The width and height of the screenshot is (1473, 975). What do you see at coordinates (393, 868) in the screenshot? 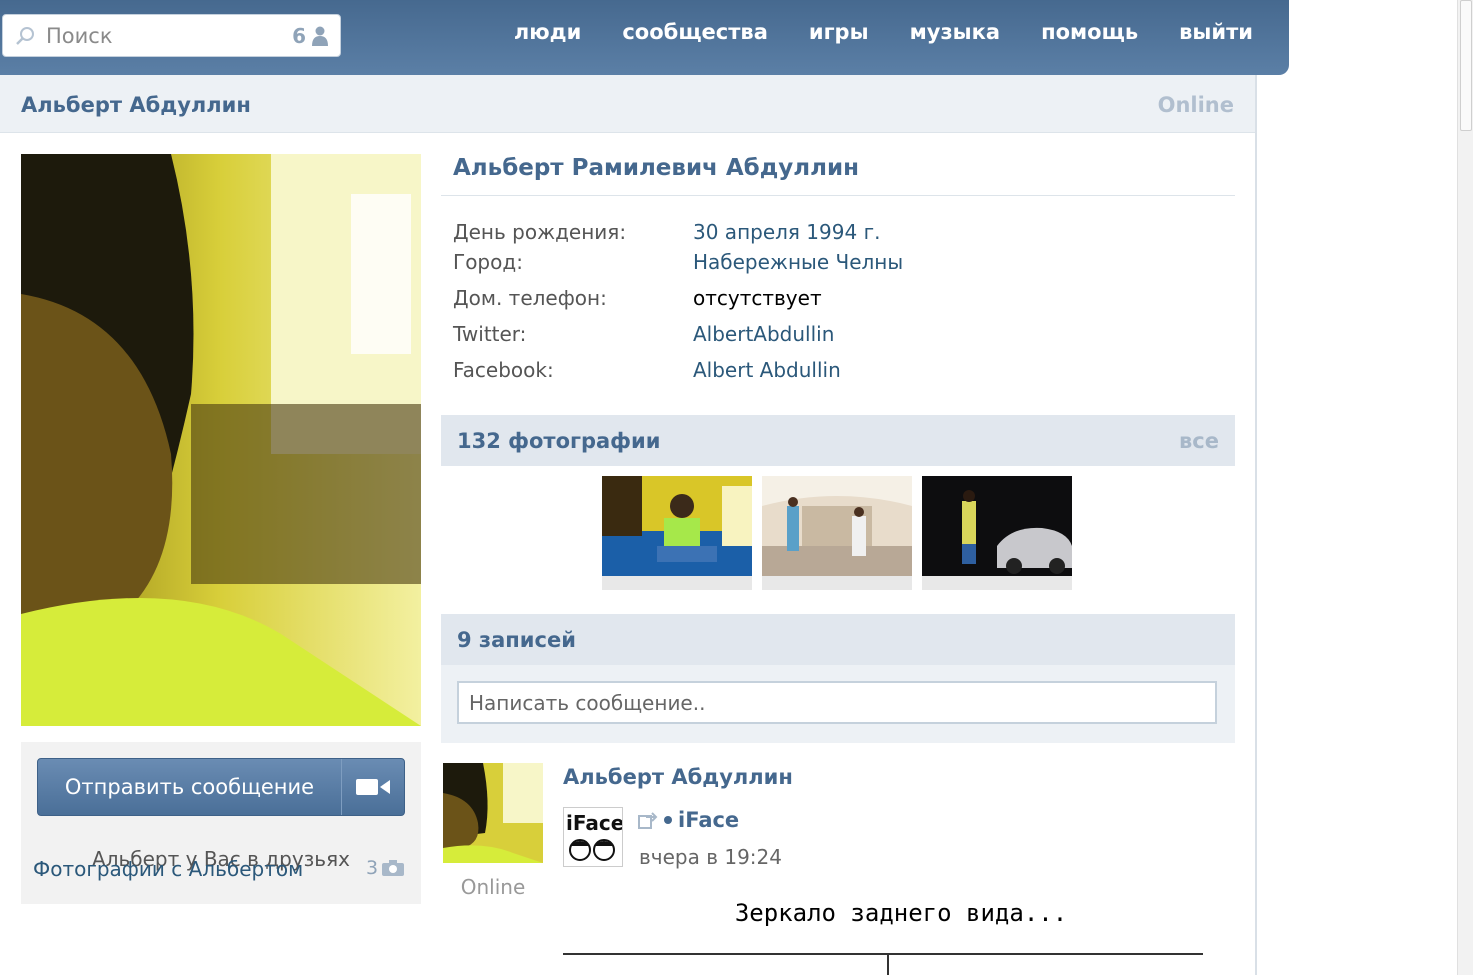
I see `camera-icon` at bounding box center [393, 868].